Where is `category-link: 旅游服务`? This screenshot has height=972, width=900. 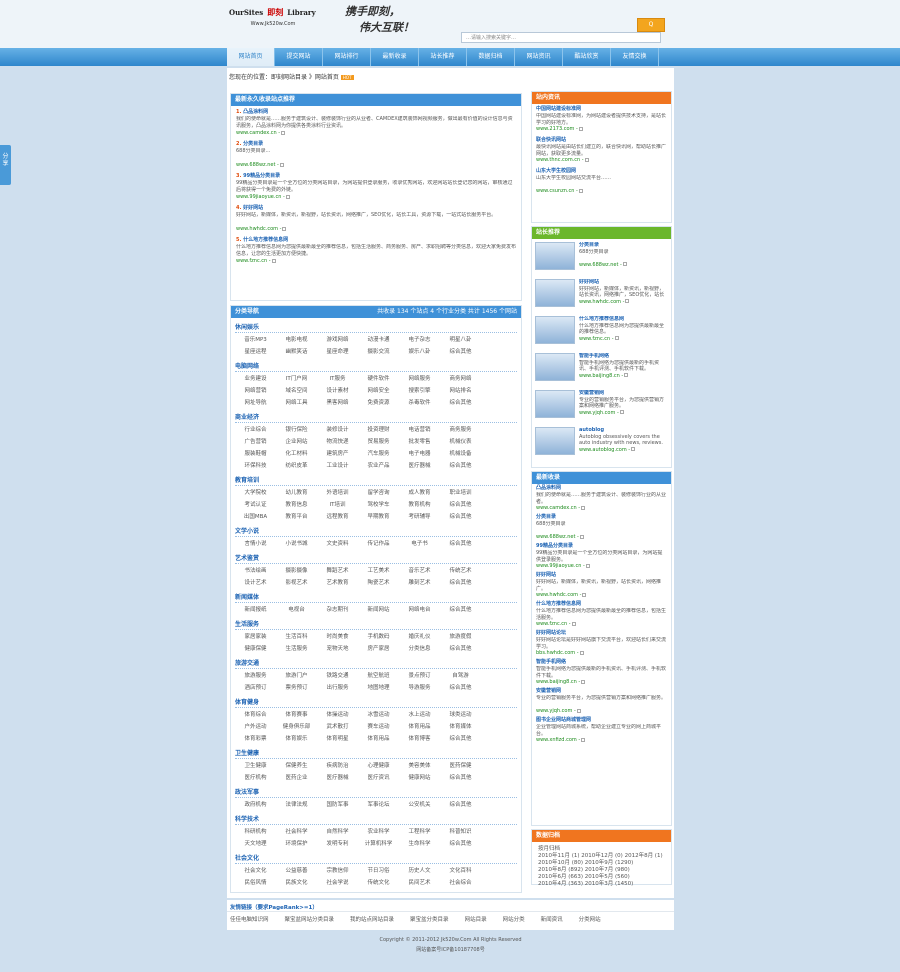
category-link: 旅游服务 is located at coordinates (255, 675).